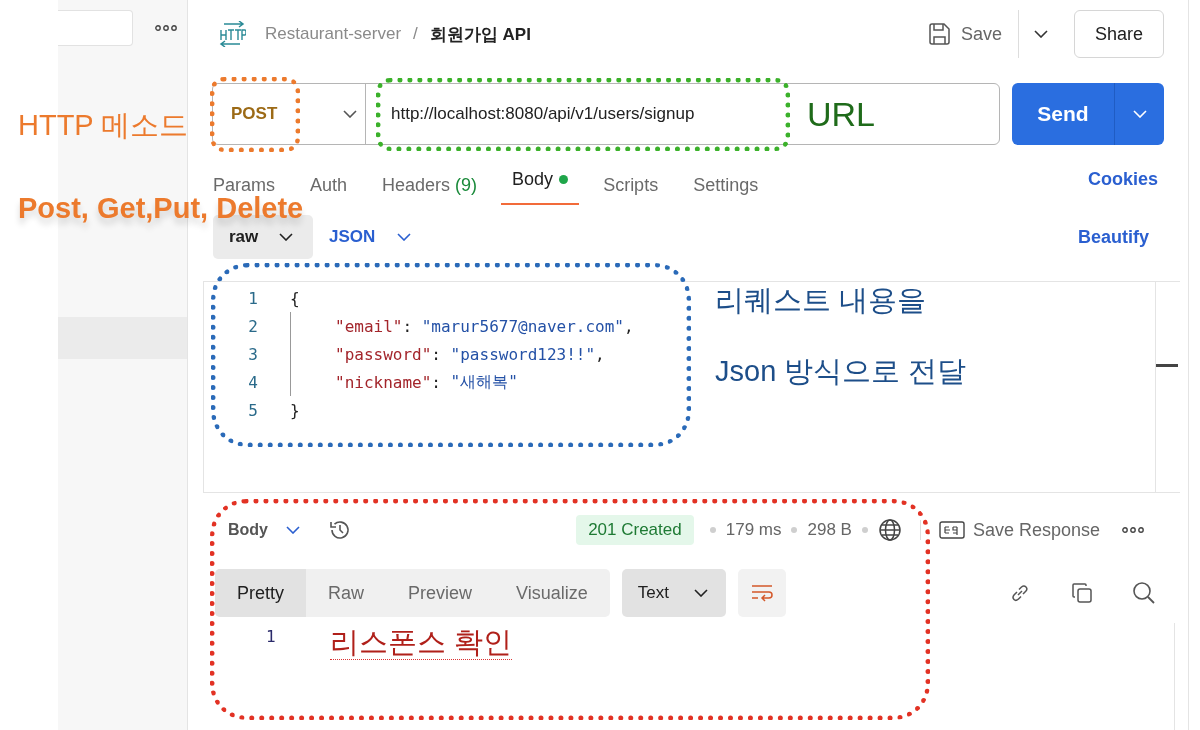  Describe the element at coordinates (543, 114) in the screenshot. I see `url-field: http://localhost:8080/api/v1/users/signup` at that location.